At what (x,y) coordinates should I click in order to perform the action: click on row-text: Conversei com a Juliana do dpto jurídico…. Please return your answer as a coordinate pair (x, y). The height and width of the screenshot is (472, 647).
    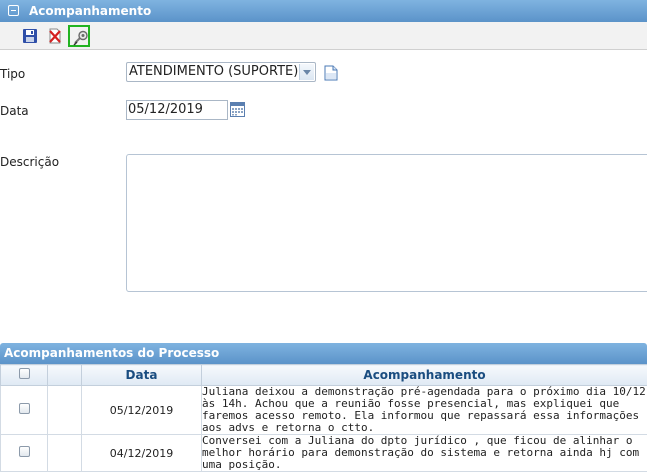
    Looking at the image, I should click on (424, 453).